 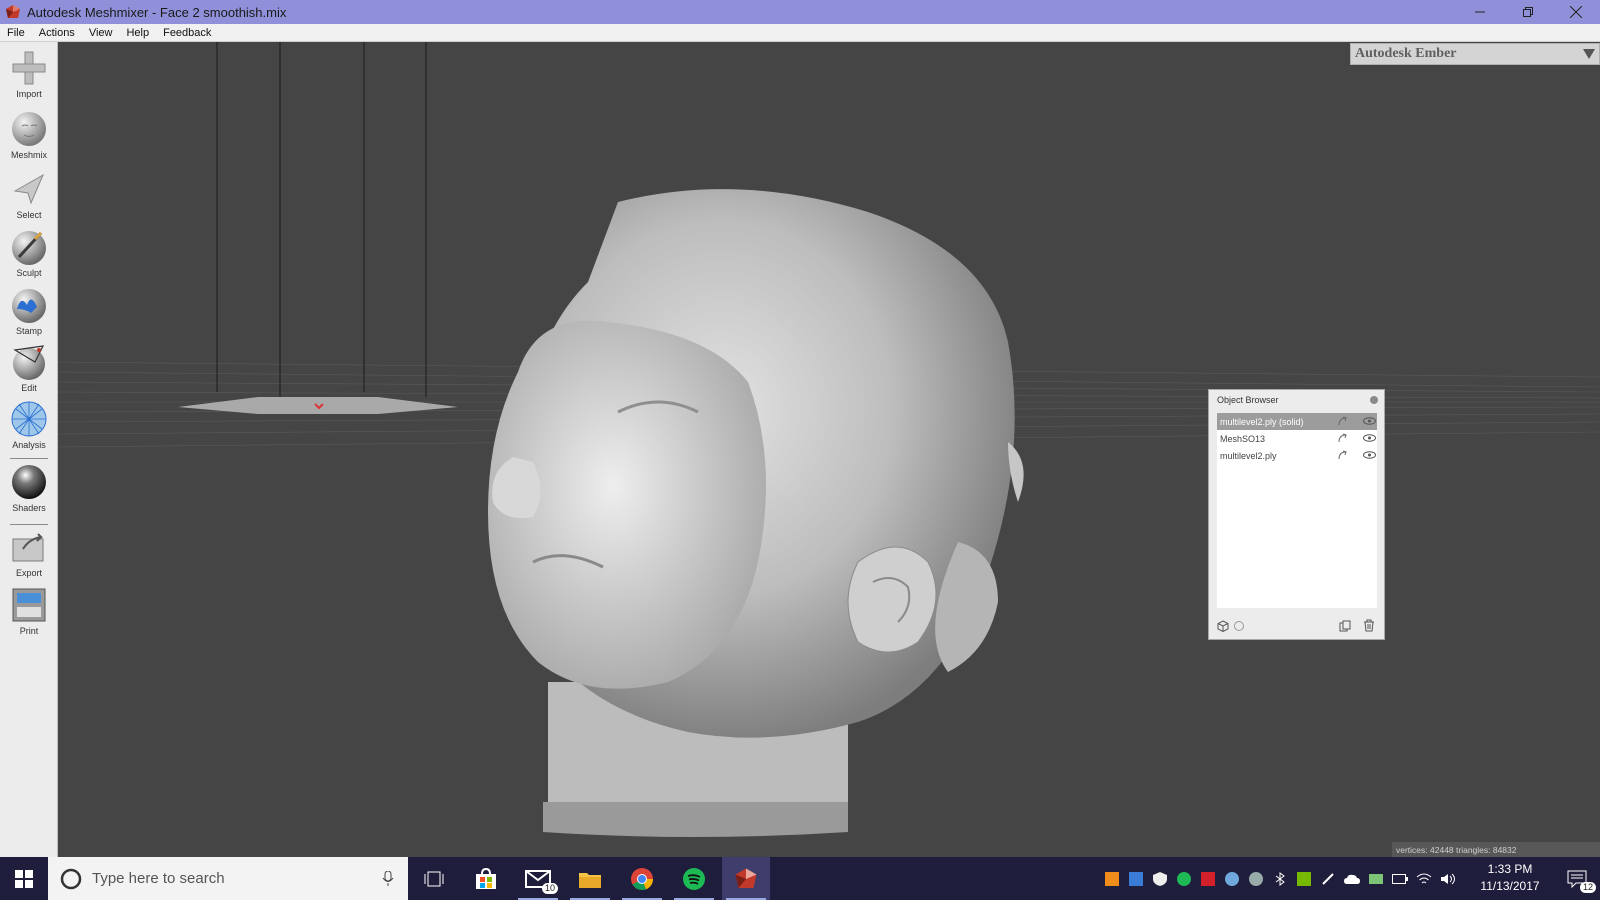 What do you see at coordinates (550, 888) in the screenshot?
I see `mail-badge: 10` at bounding box center [550, 888].